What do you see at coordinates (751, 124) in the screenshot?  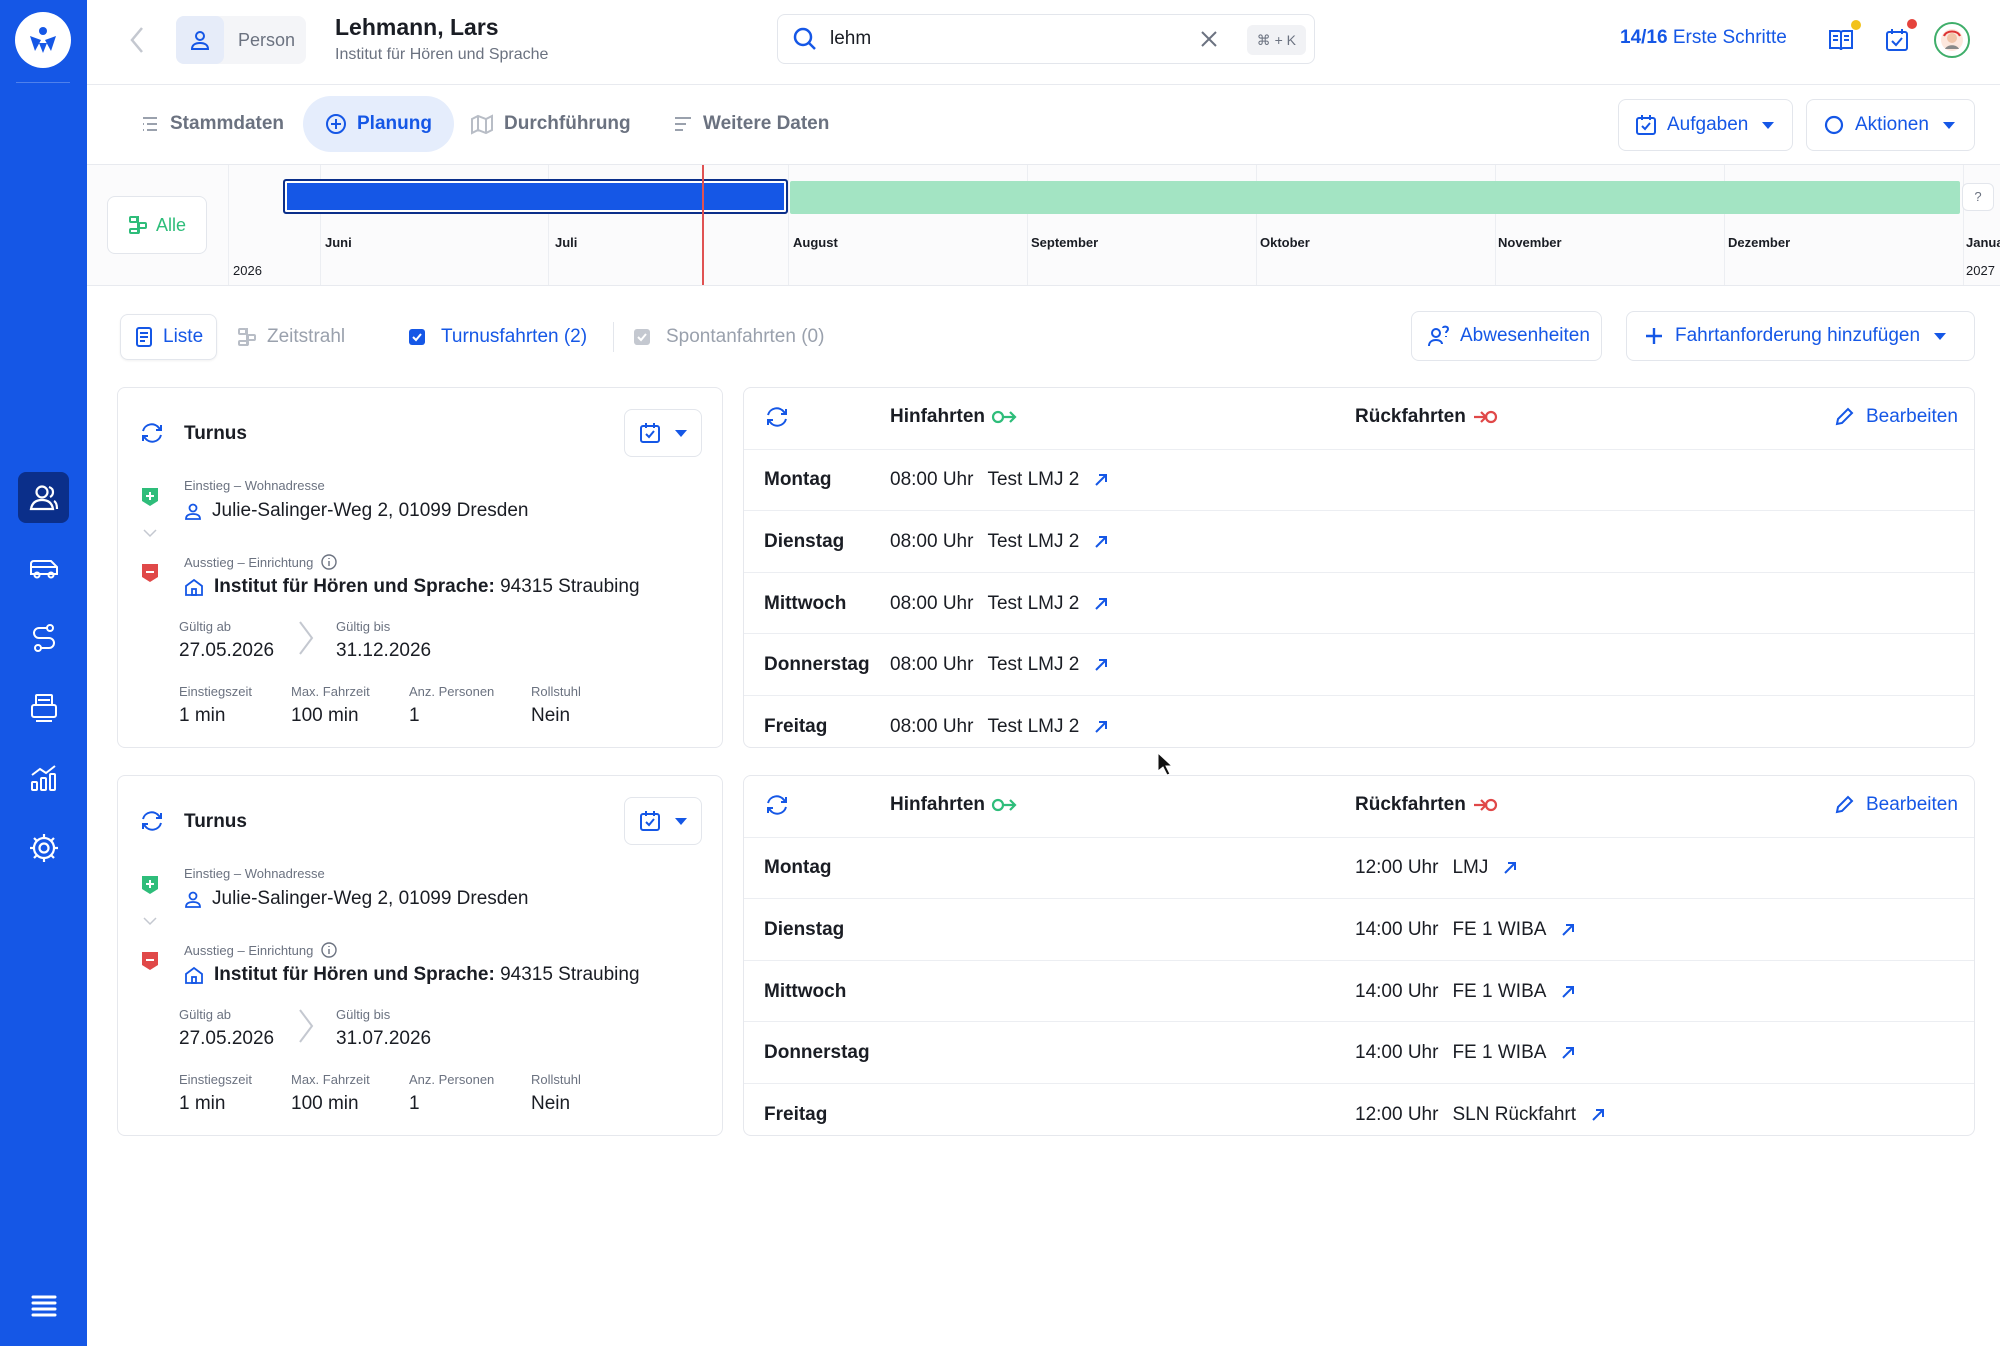 I see `tab-weitere-daten: Weitere Daten` at bounding box center [751, 124].